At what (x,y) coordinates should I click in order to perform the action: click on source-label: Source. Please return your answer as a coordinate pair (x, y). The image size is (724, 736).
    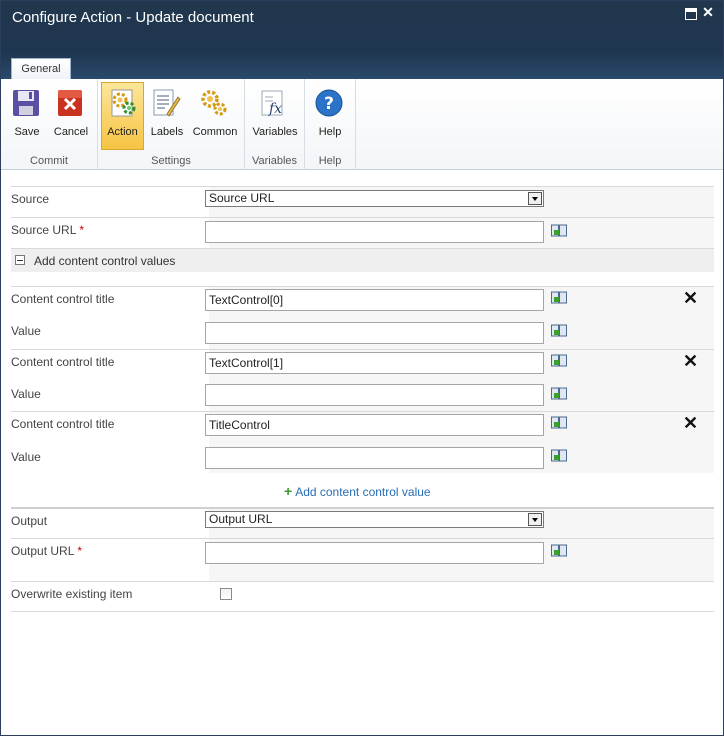
    Looking at the image, I should click on (30, 199).